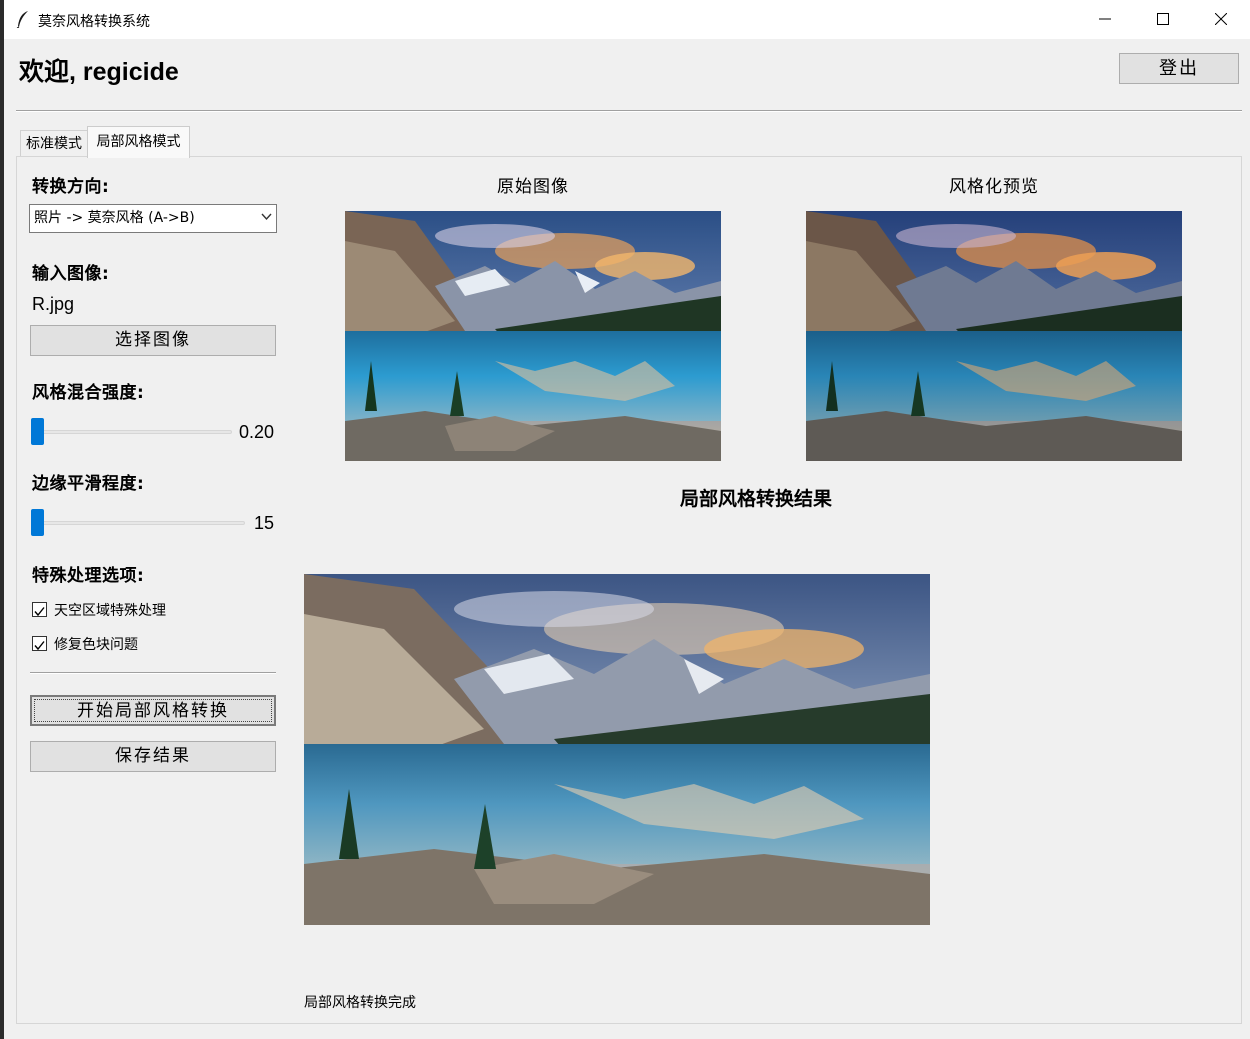 The width and height of the screenshot is (1250, 1039). What do you see at coordinates (627, 19) in the screenshot?
I see `title-bar: 莫奈风格转换系统` at bounding box center [627, 19].